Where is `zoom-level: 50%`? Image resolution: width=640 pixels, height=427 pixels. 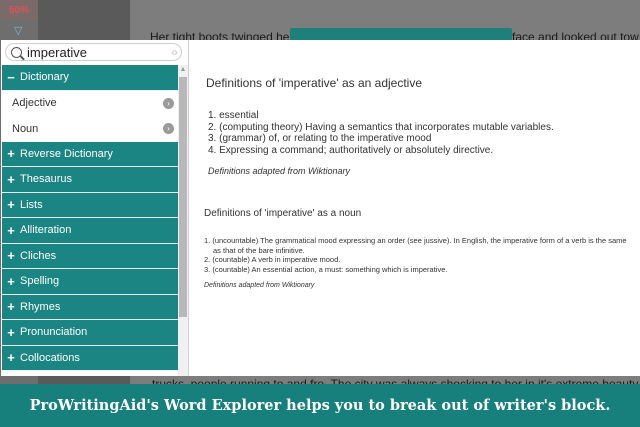 zoom-level: 50% is located at coordinates (19, 10).